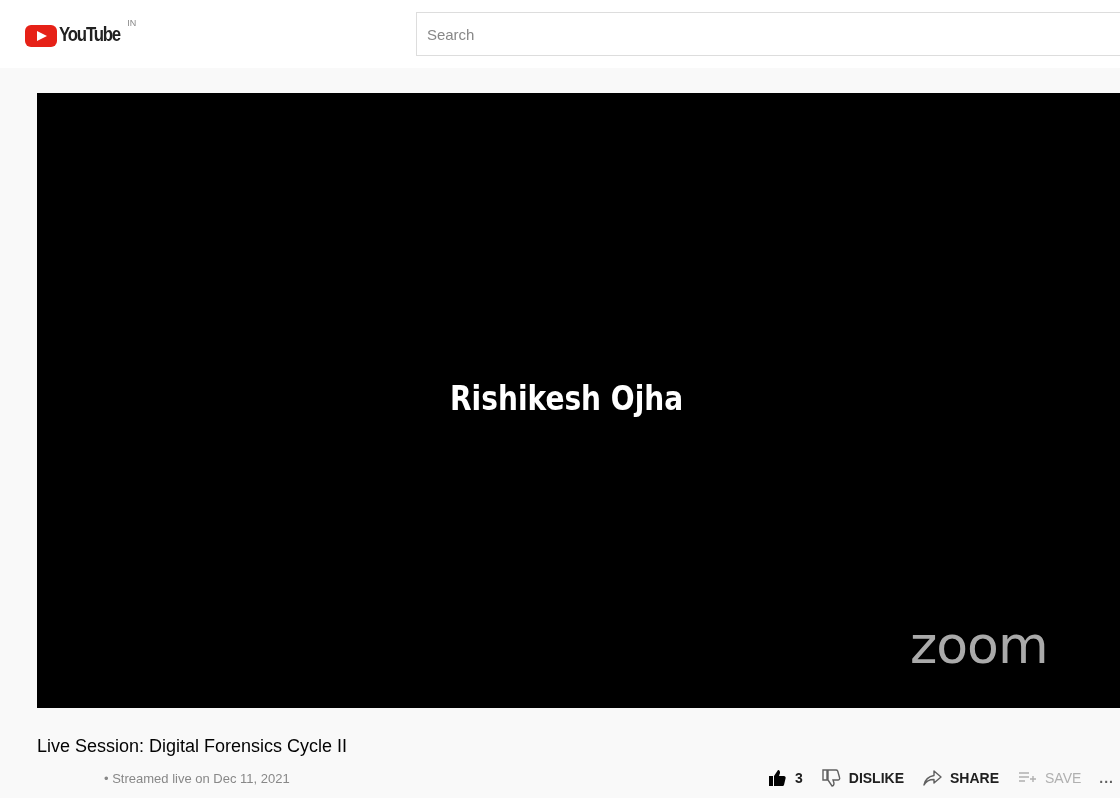  I want to click on thumbs-up-icon, so click(776, 778).